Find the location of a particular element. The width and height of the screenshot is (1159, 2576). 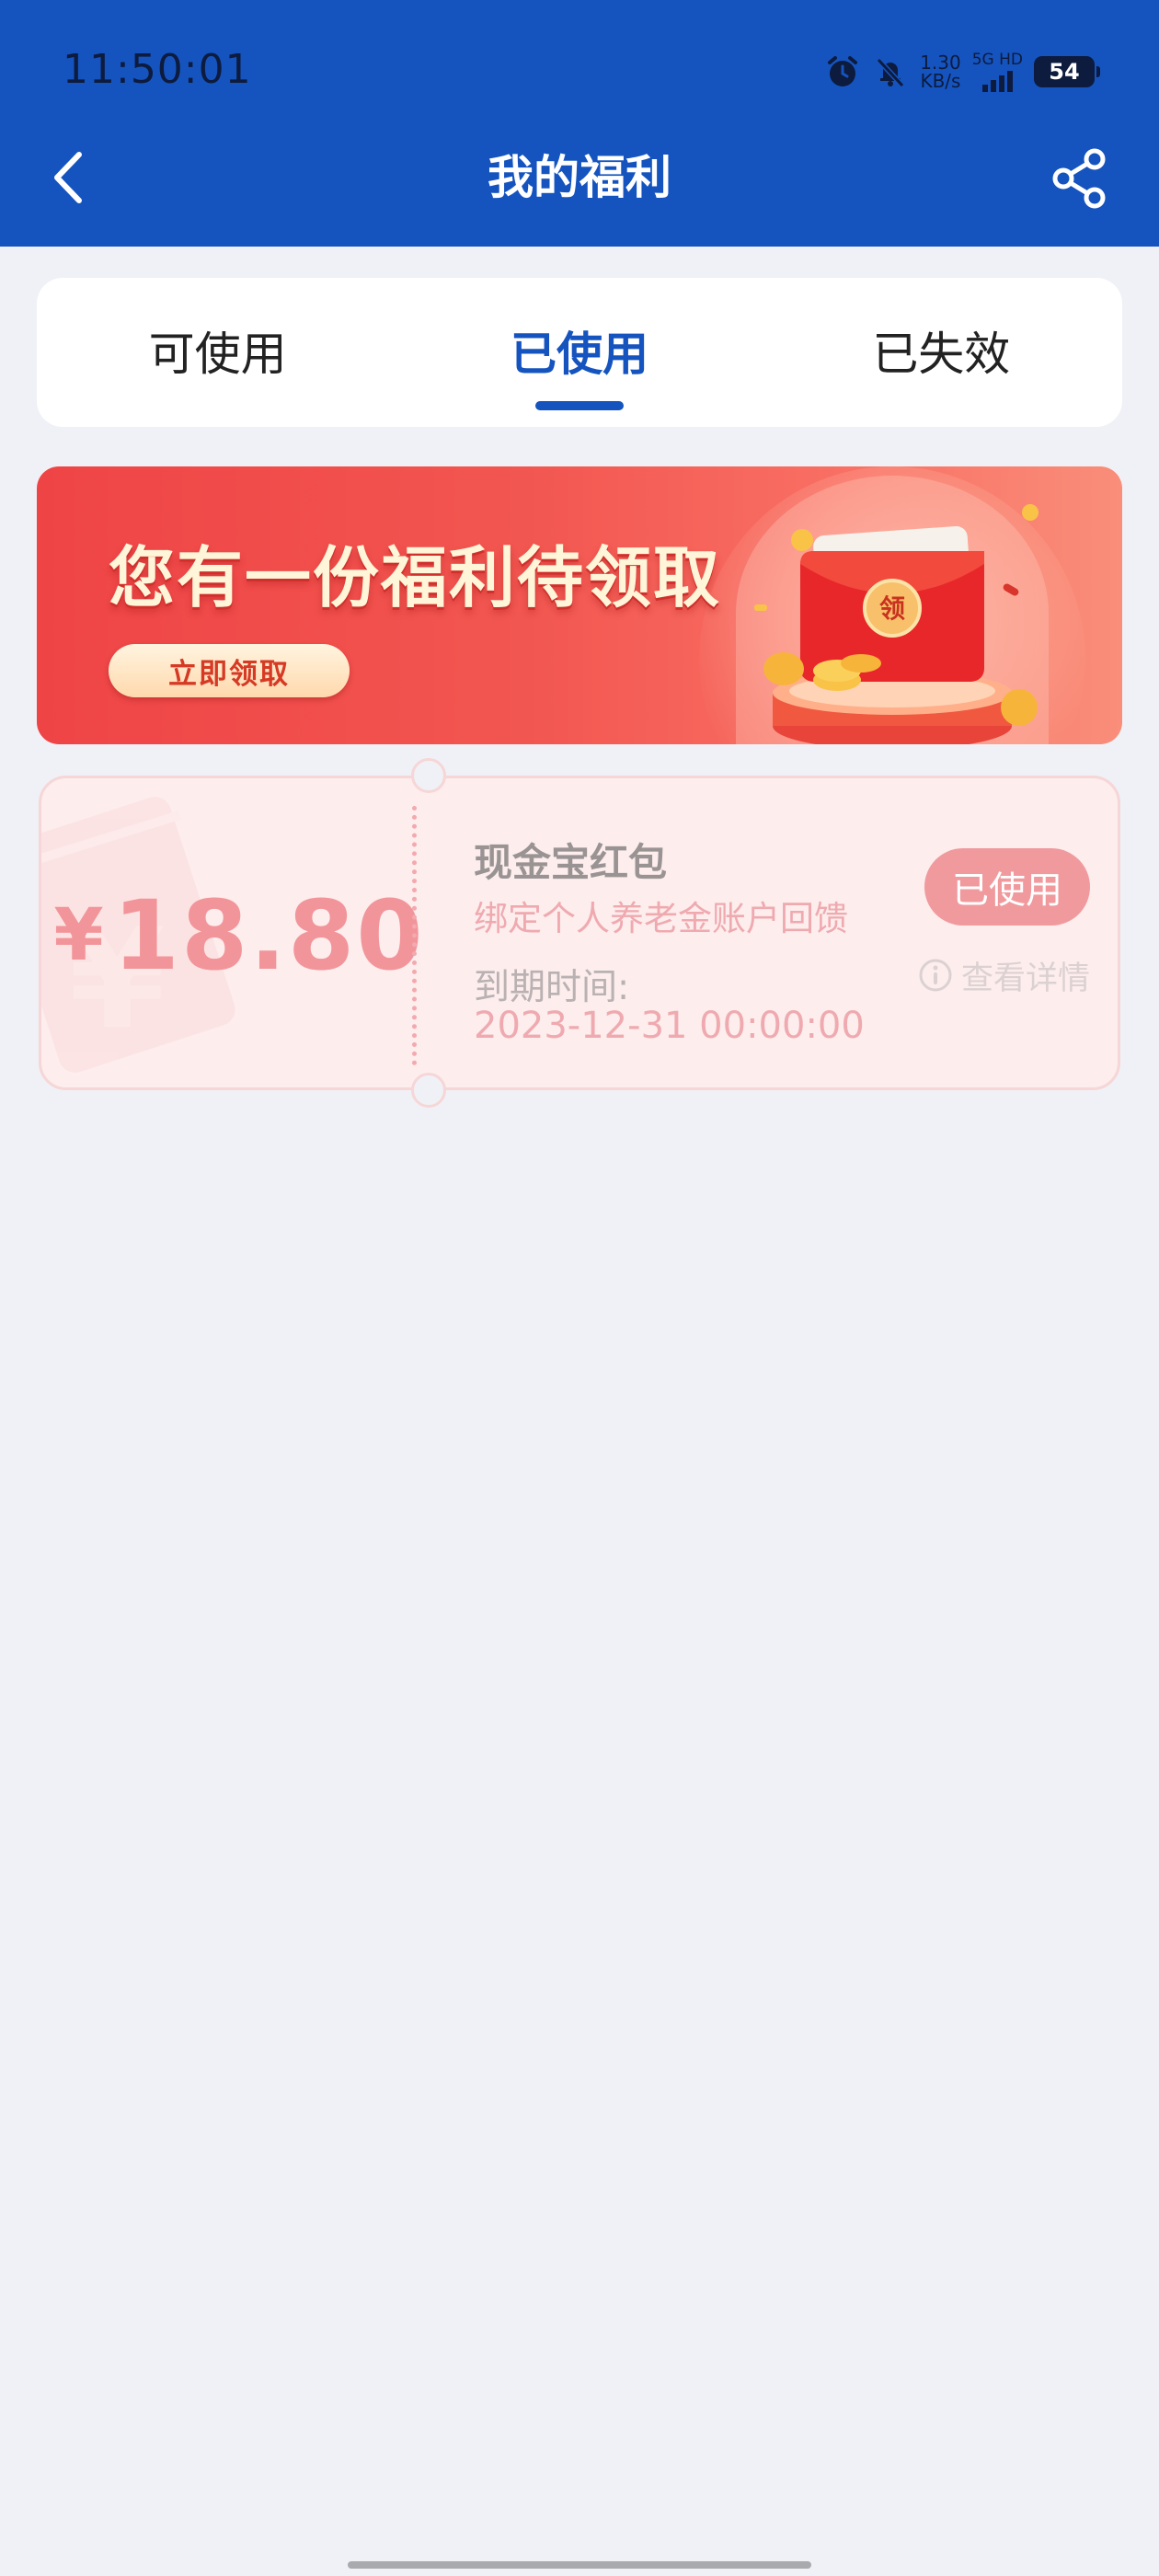

alarm-icon is located at coordinates (843, 71).